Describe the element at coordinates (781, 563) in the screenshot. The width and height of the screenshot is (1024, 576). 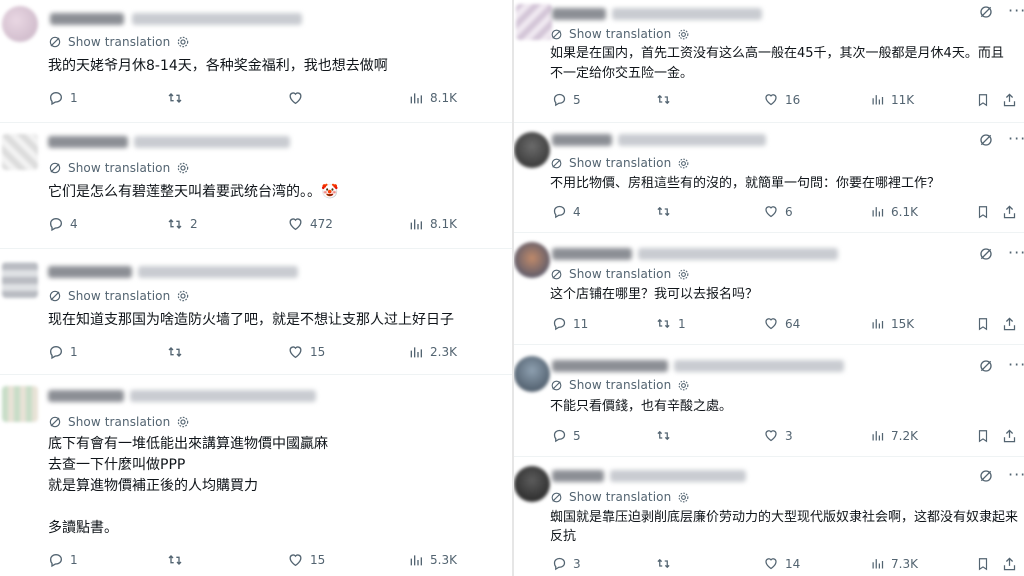
I see `like-button: 14` at that location.